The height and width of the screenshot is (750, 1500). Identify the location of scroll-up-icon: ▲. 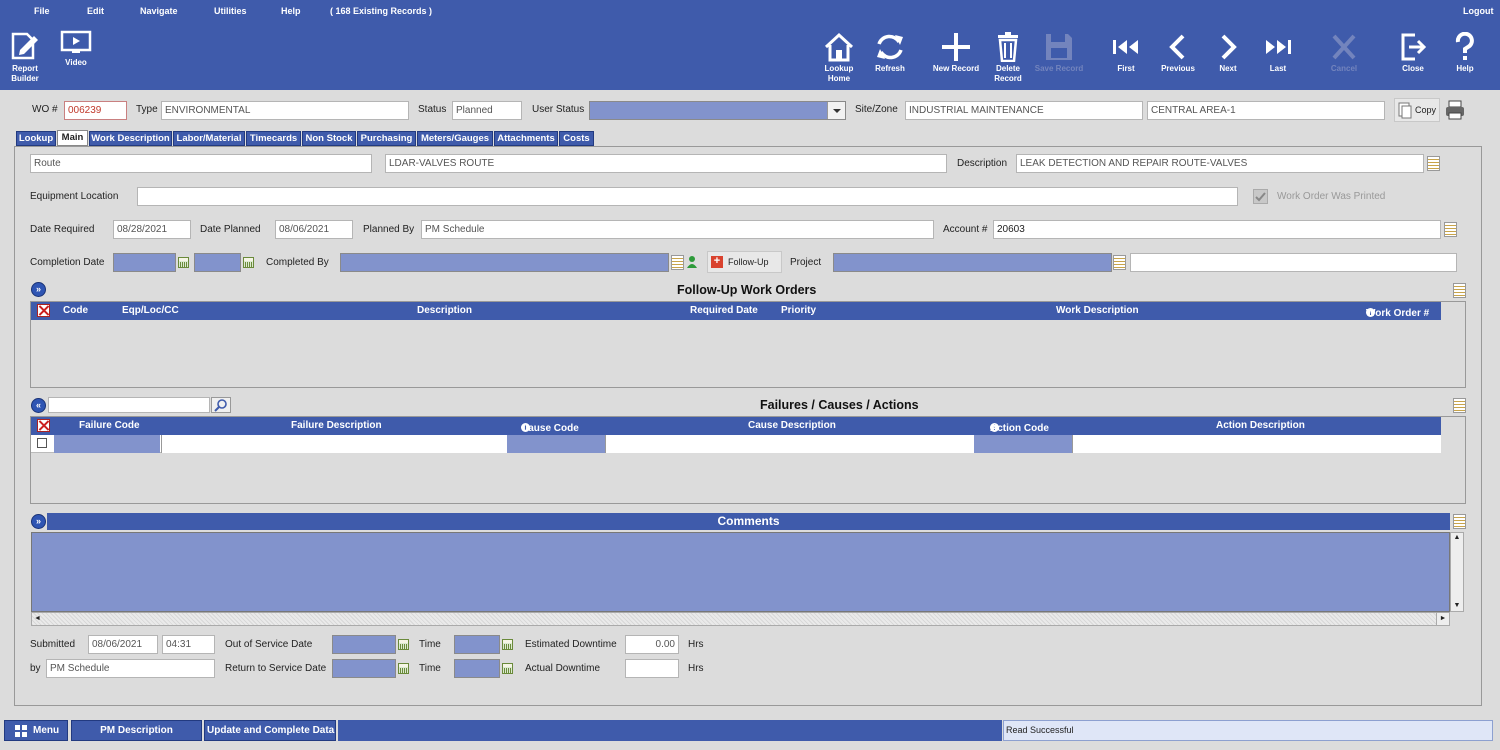
(1457, 538).